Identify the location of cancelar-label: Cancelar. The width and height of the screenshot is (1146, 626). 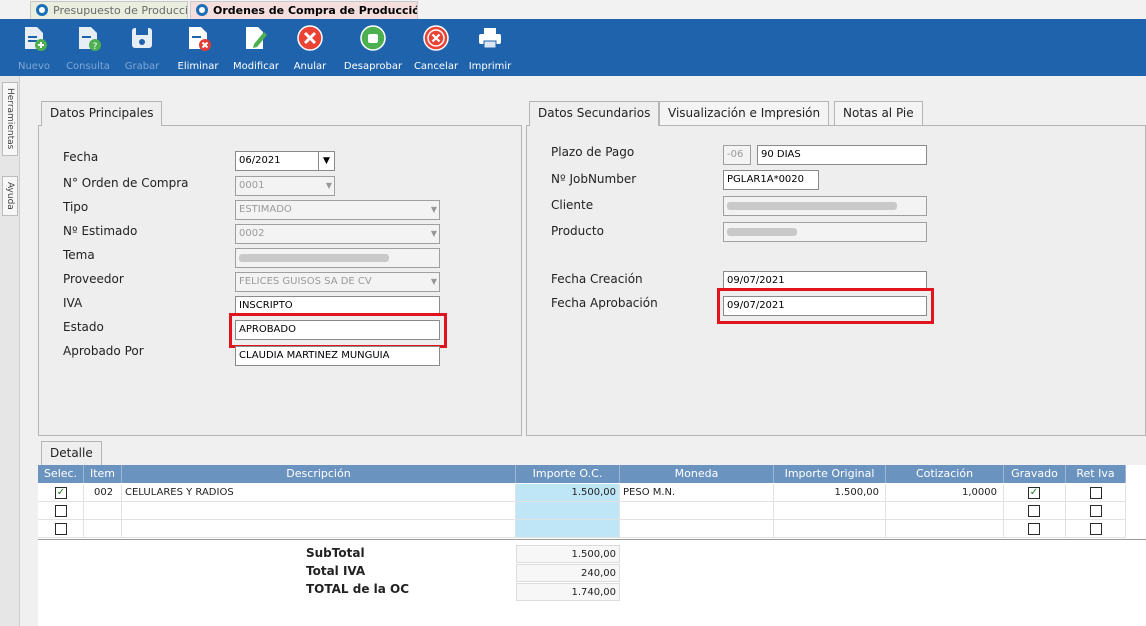
(436, 66).